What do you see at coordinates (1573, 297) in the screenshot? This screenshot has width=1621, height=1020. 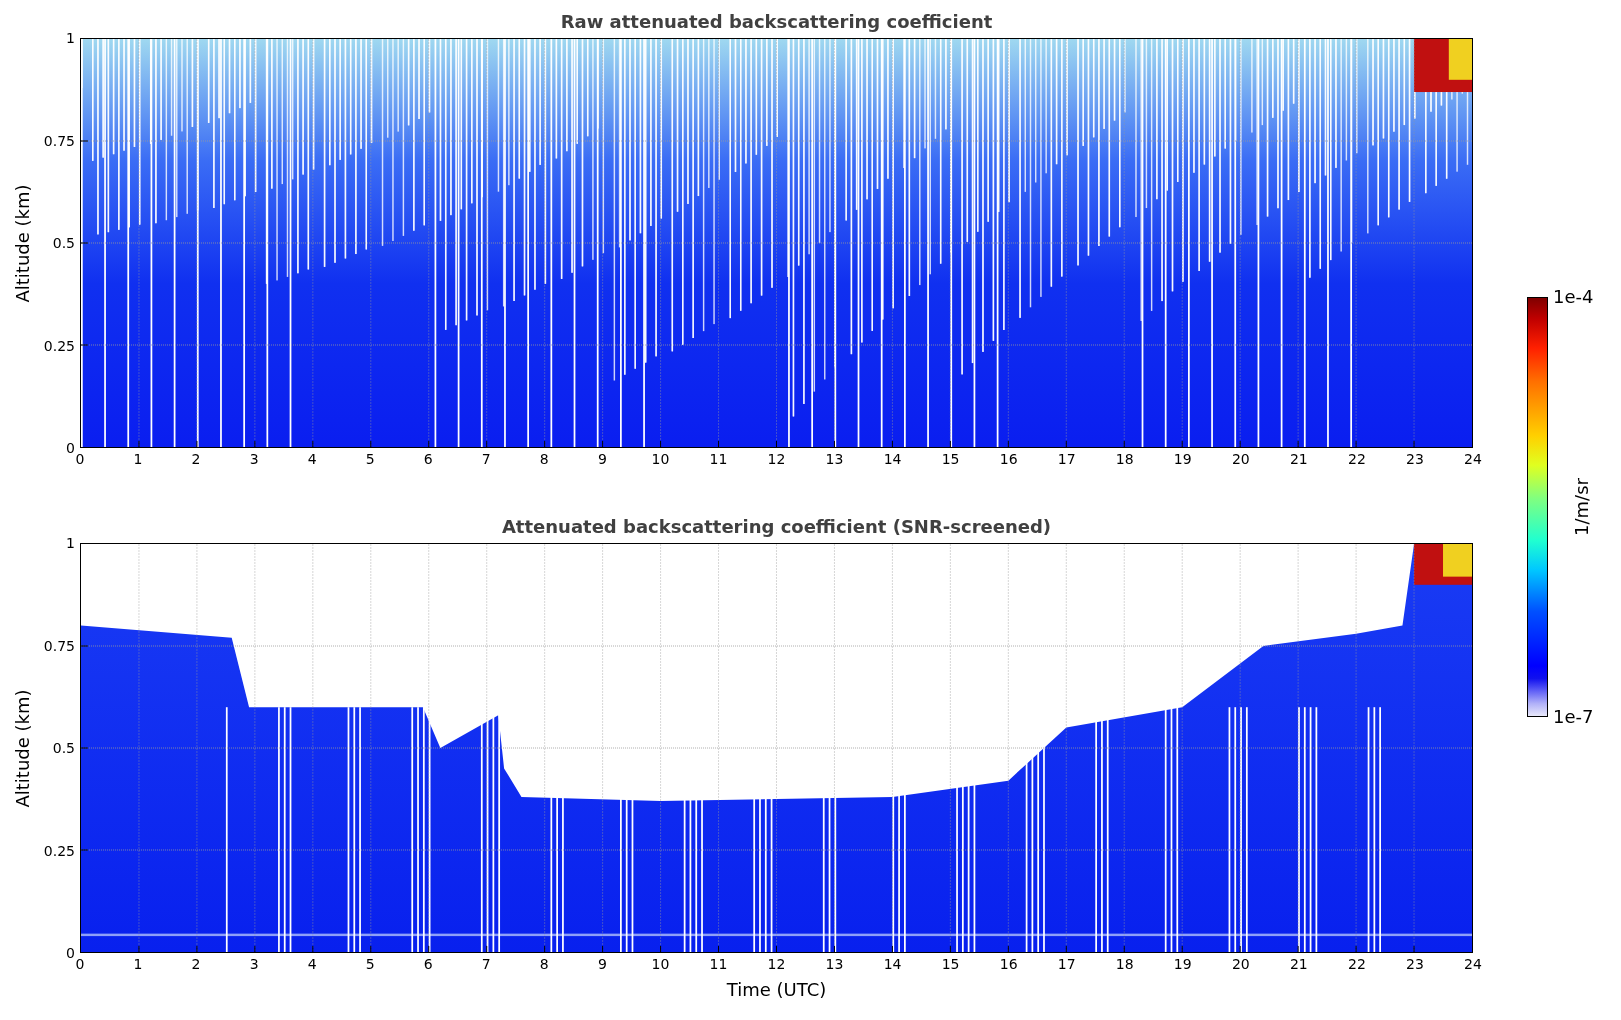 I see `tick-label: 1e-4` at bounding box center [1573, 297].